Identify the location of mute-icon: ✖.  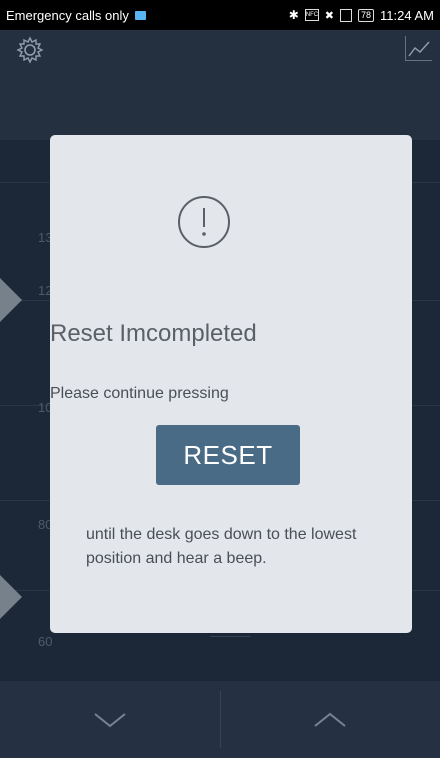
(329, 15).